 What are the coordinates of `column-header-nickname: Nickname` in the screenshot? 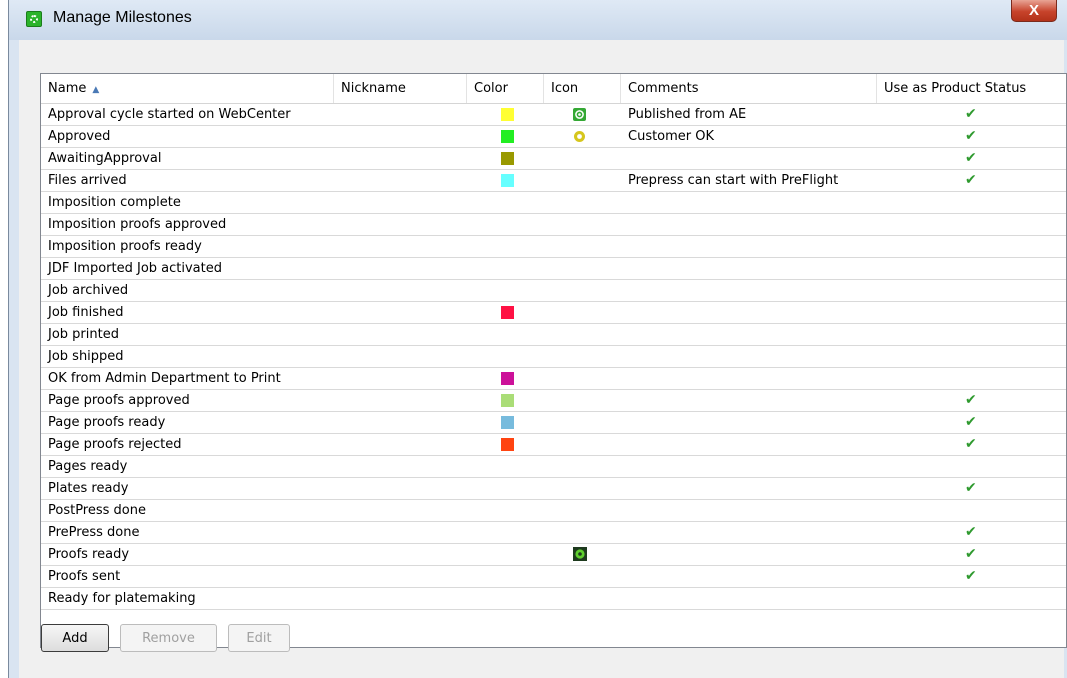 It's located at (400, 88).